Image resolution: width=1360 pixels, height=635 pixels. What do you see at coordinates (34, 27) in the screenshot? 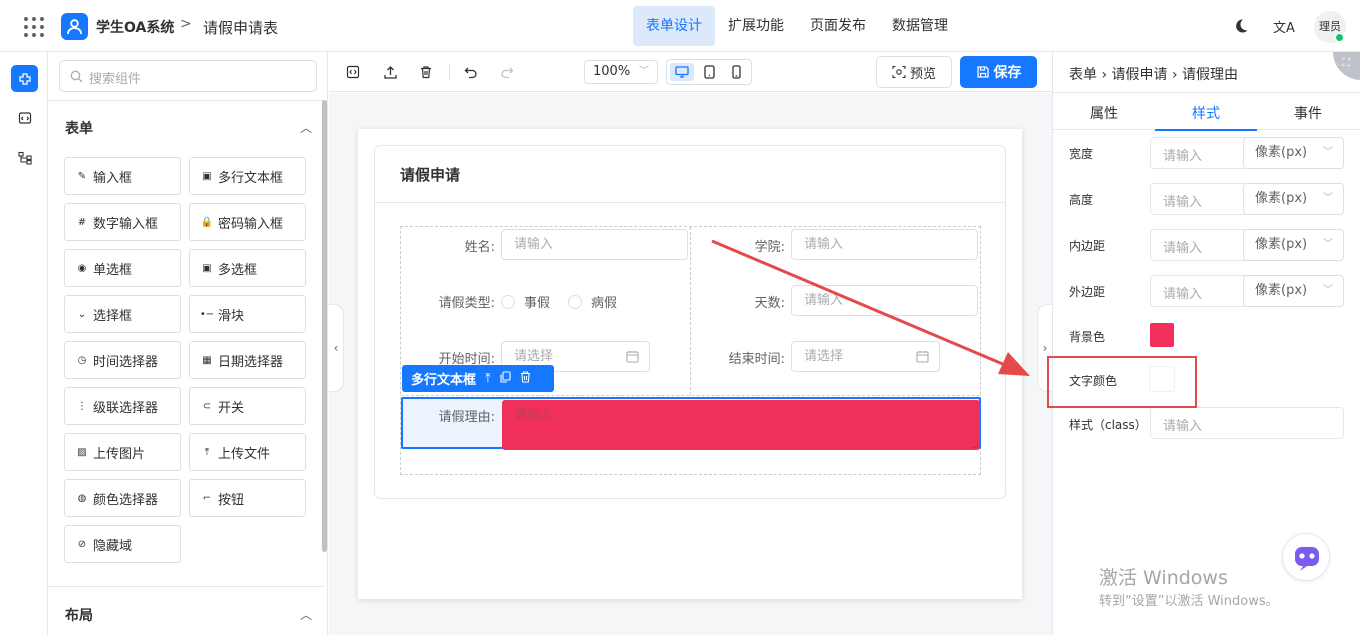
I see `app-grid-icon` at bounding box center [34, 27].